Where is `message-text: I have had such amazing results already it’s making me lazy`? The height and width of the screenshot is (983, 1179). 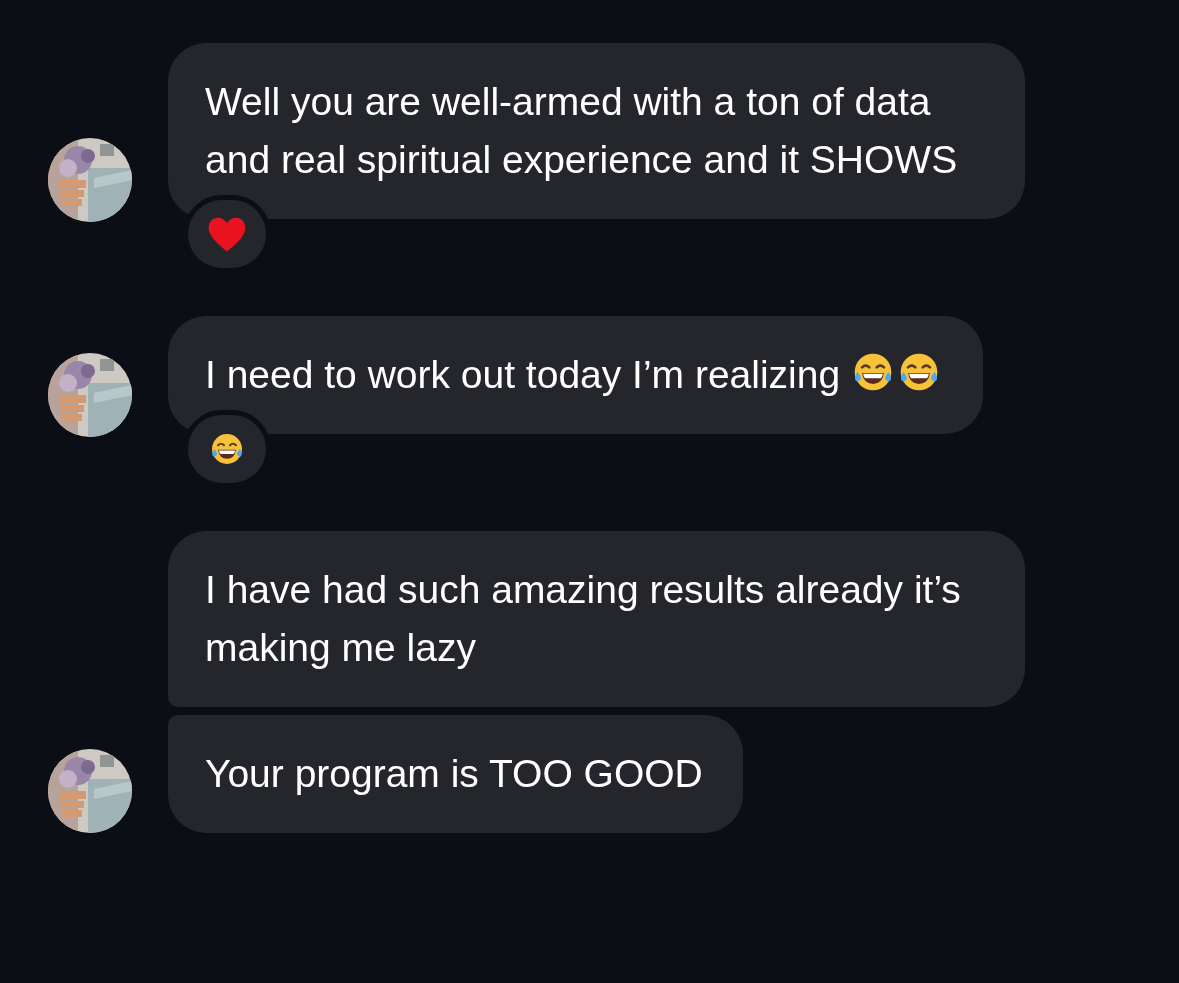 message-text: I have had such amazing results already it’s making me lazy is located at coordinates (583, 619).